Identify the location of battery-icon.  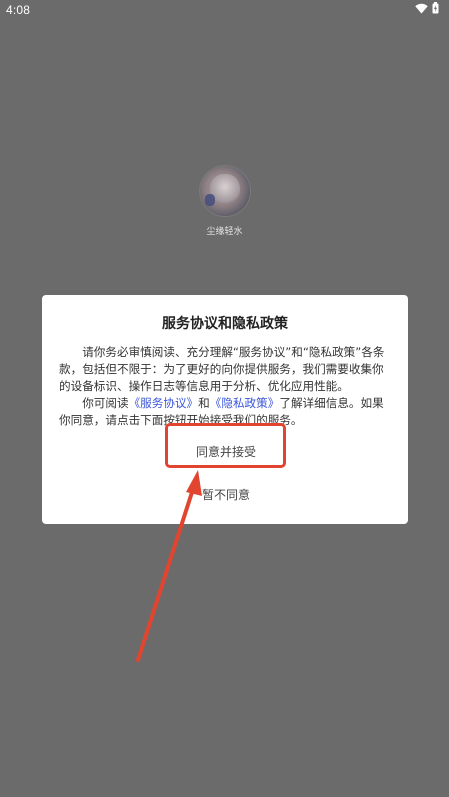
(435, 8).